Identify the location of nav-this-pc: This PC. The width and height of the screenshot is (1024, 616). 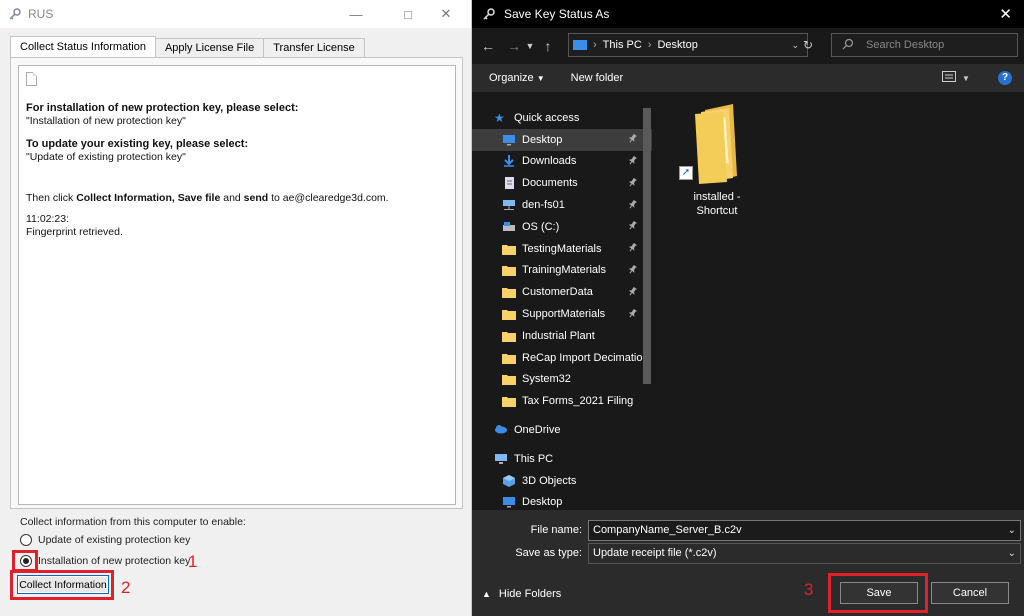
(562, 459).